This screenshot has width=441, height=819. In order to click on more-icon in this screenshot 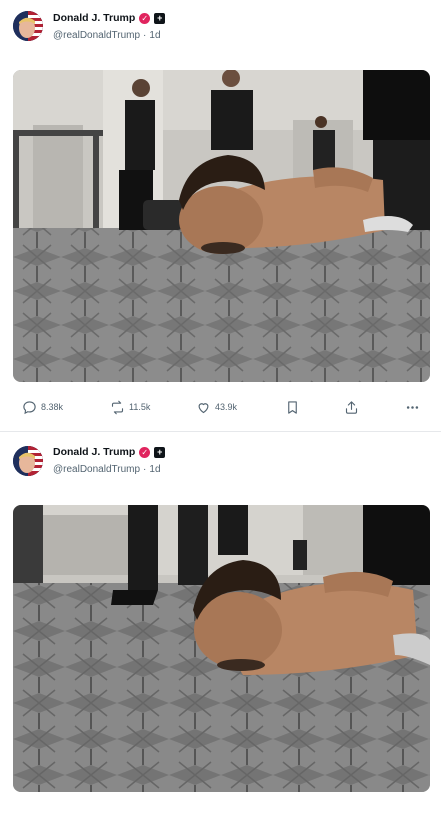, I will do `click(412, 407)`.